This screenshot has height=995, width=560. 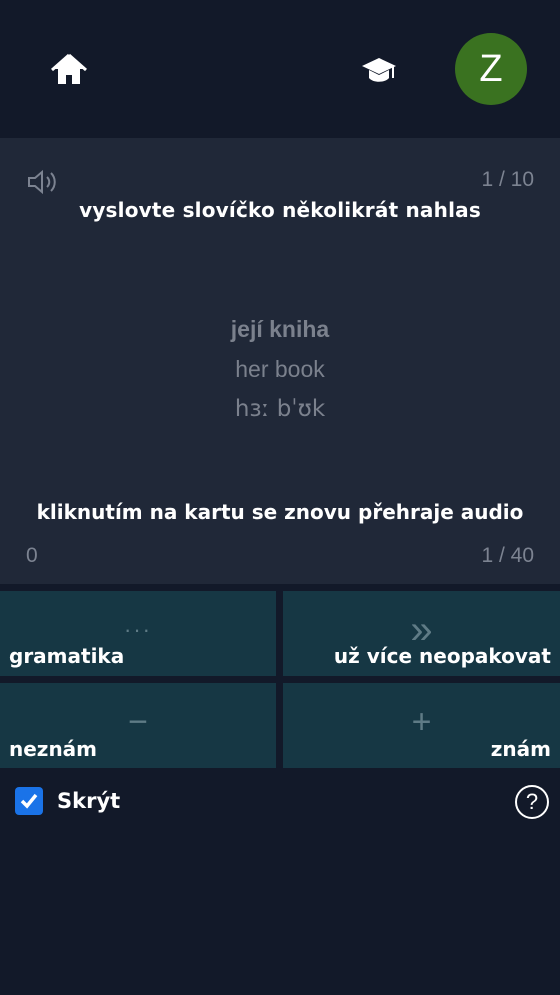 I want to click on dont-know-button: − neznám, so click(x=138, y=725).